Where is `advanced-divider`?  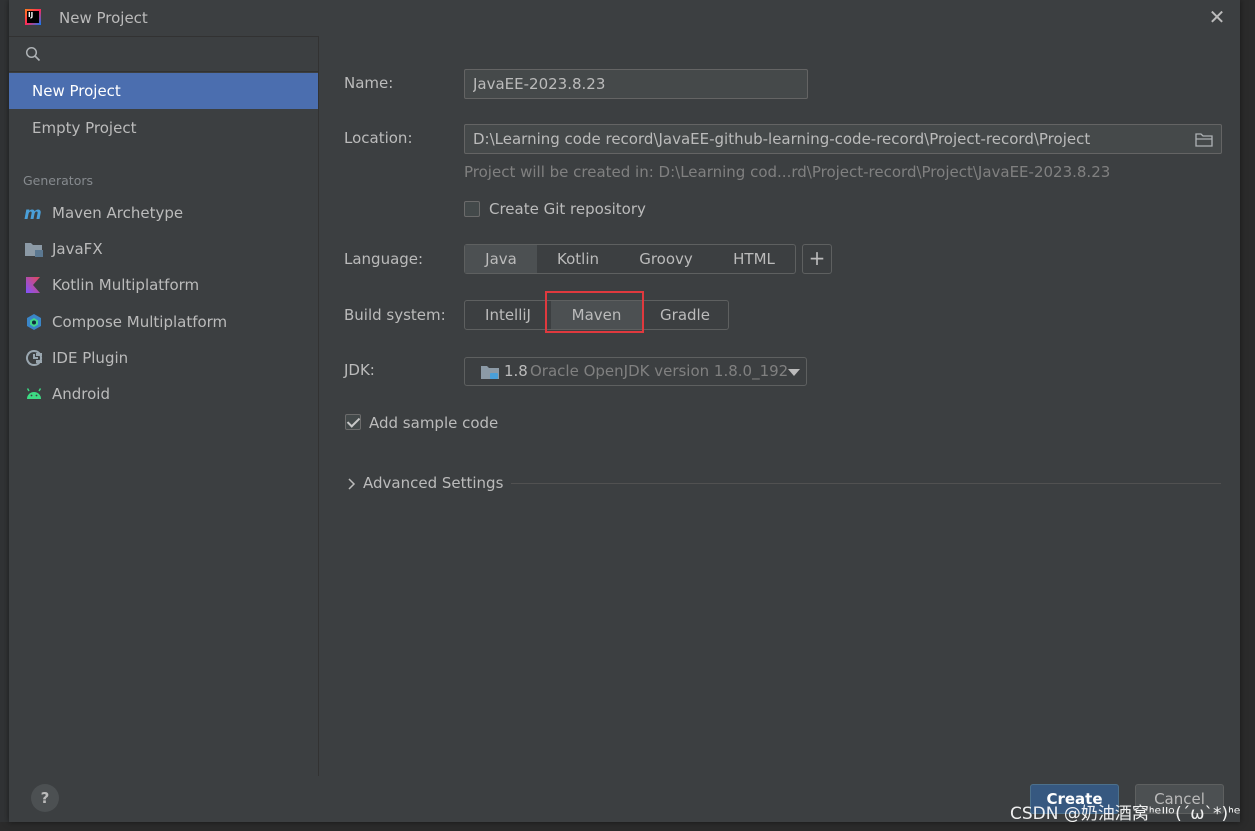
advanced-divider is located at coordinates (866, 483).